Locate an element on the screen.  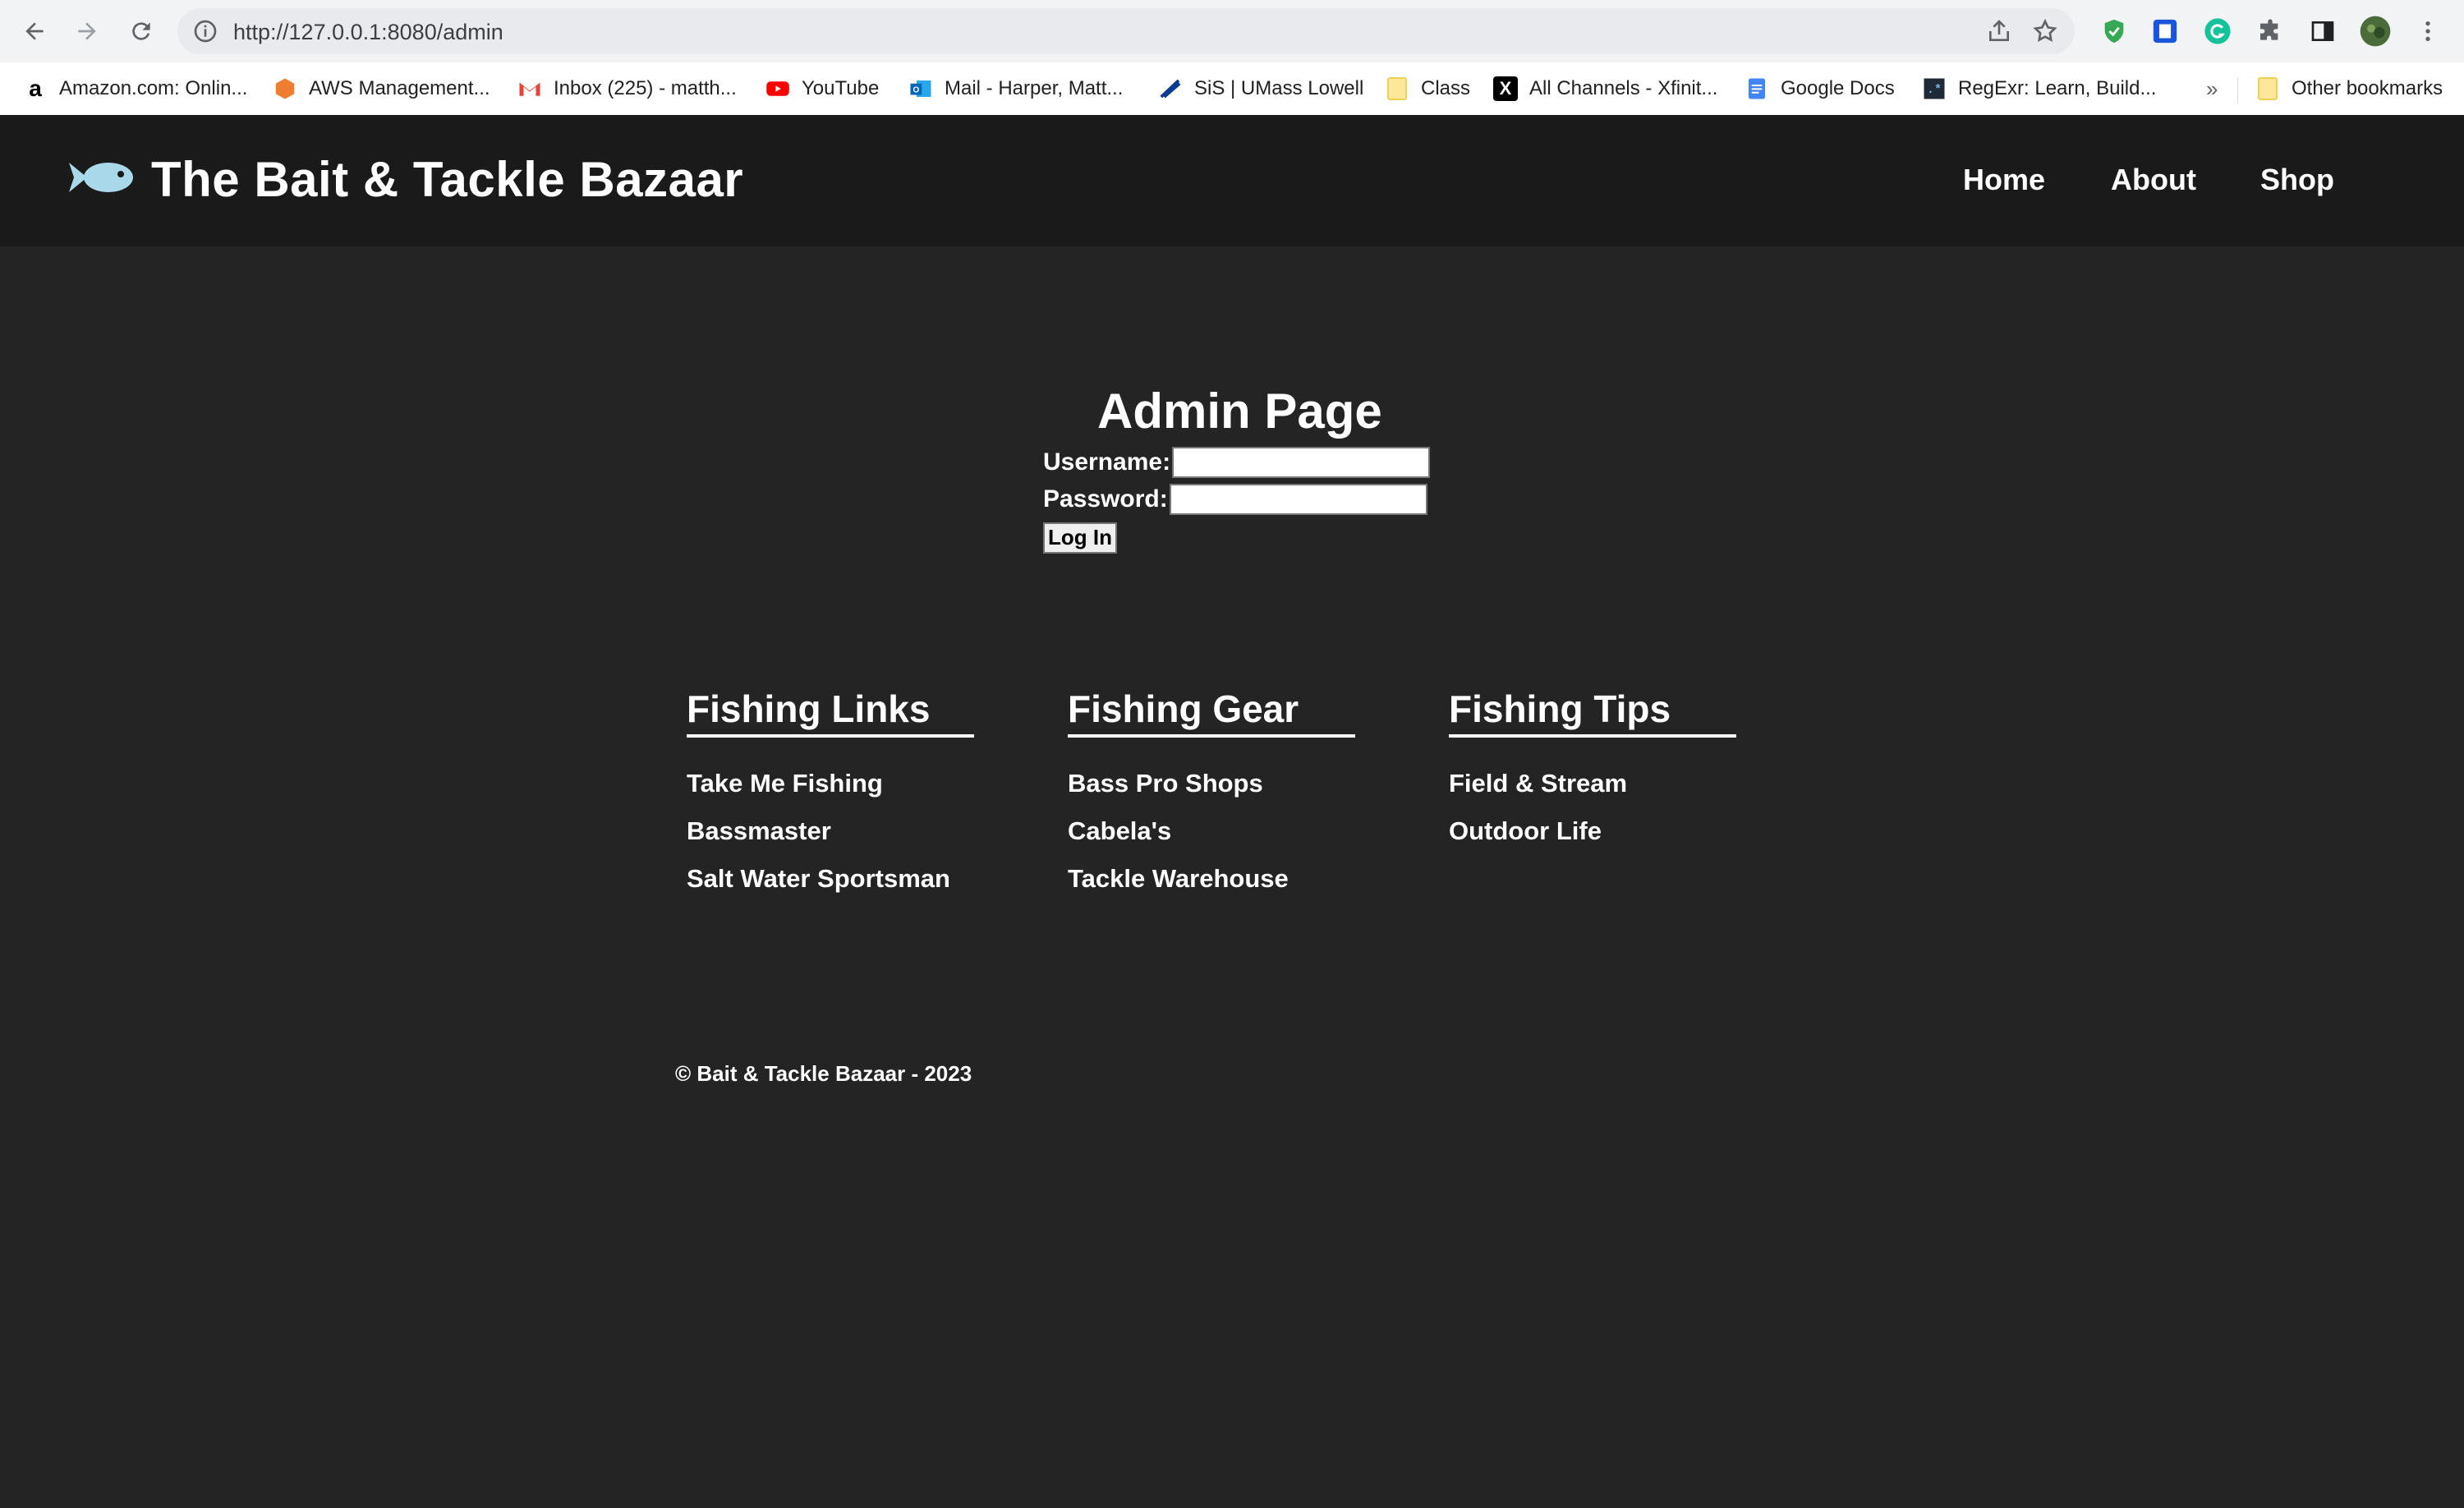
link-salt-water-sportsman: Salt Water Sportsman is located at coordinates (818, 879).